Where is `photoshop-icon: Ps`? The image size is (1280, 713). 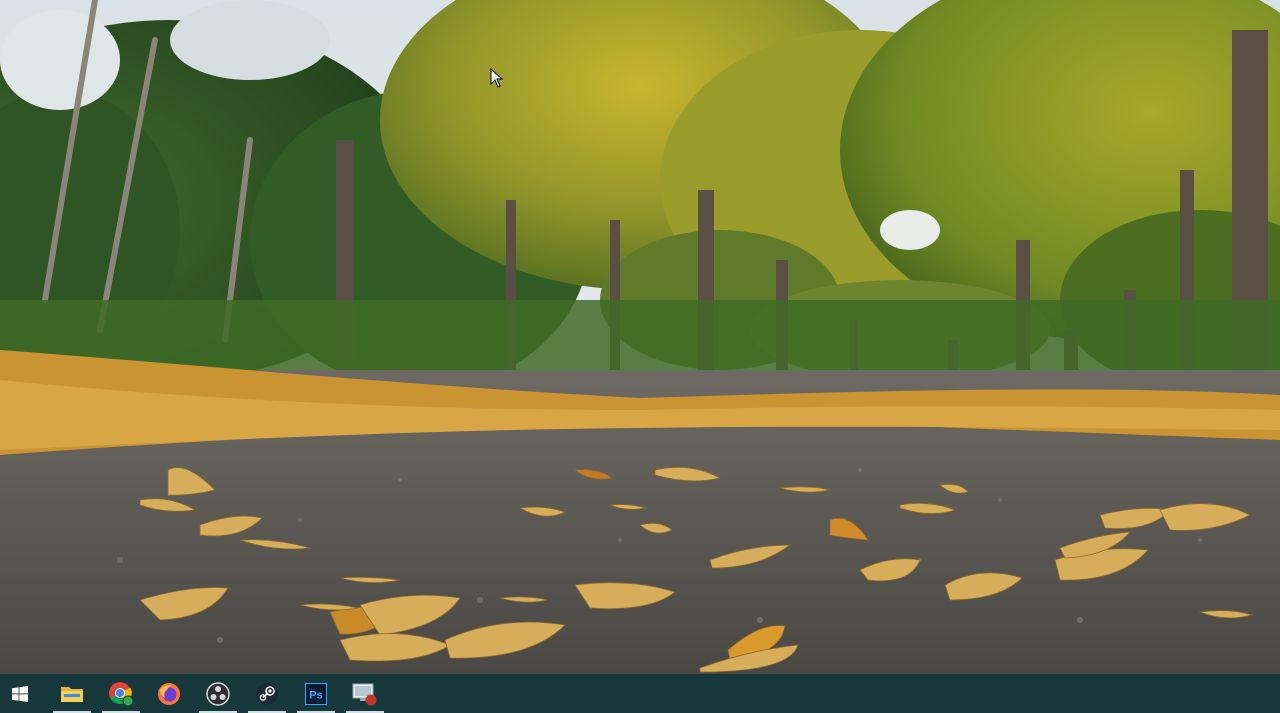
photoshop-icon: Ps is located at coordinates (316, 693).